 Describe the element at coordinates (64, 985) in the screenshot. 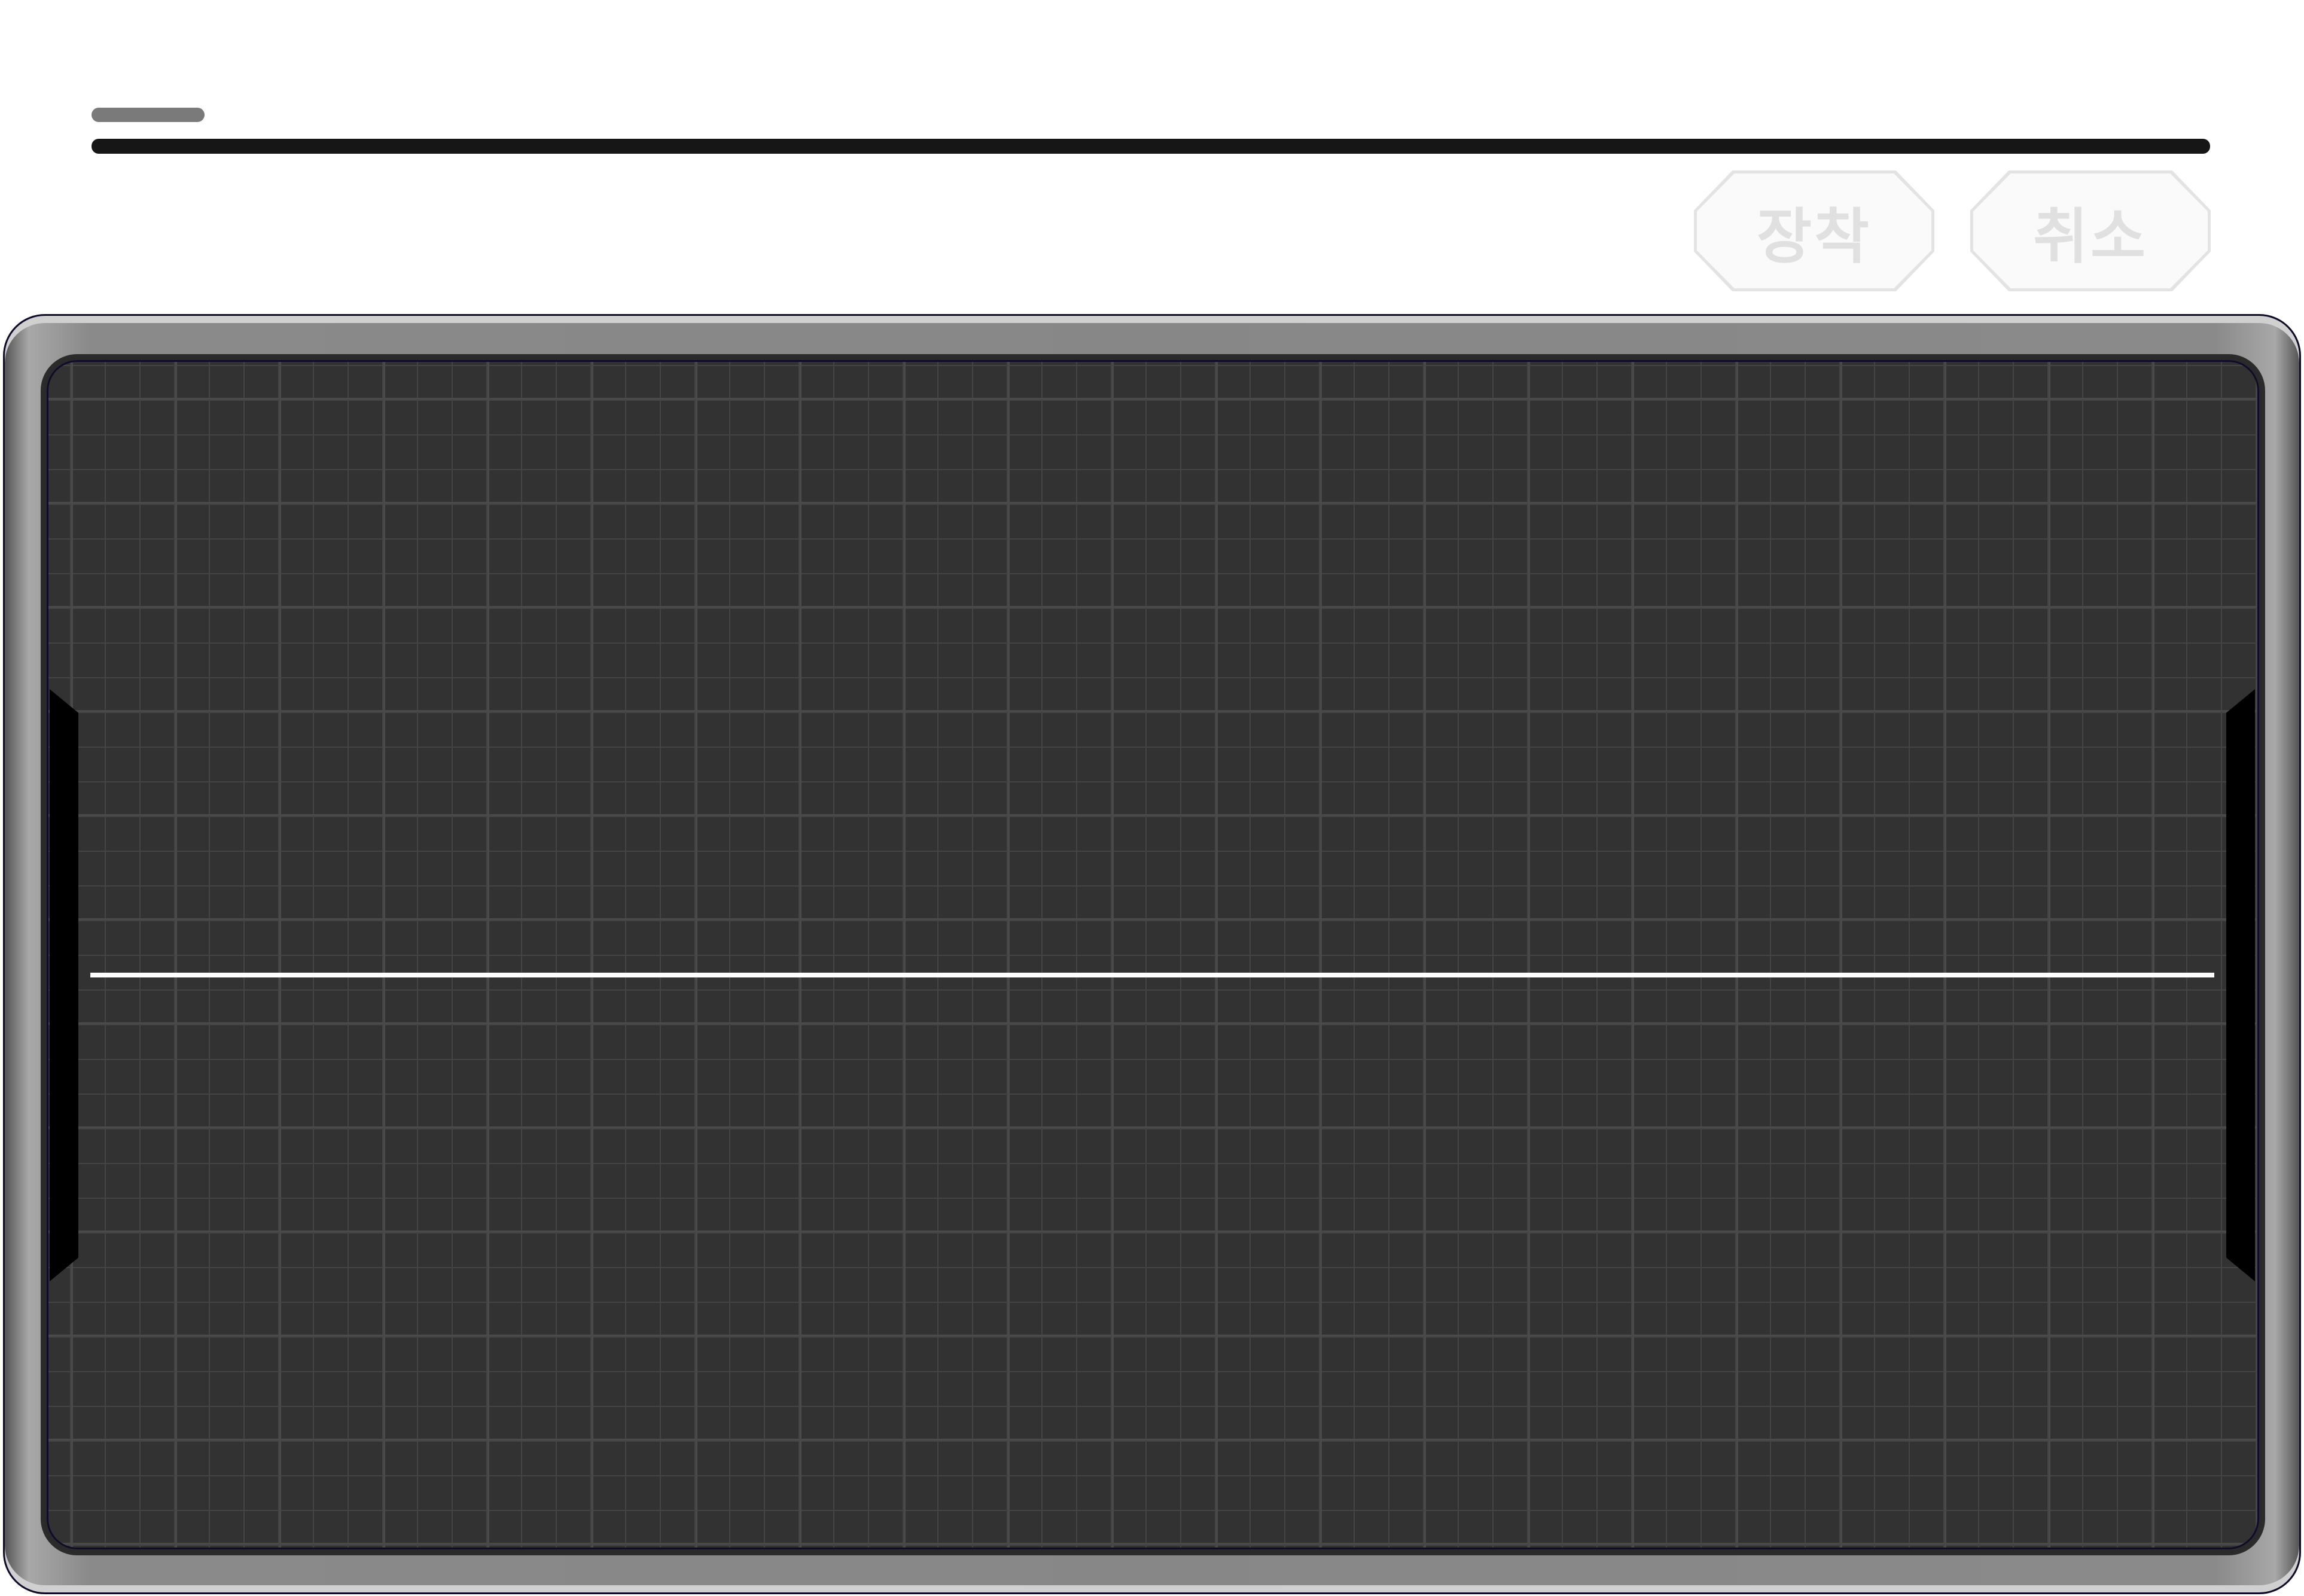

I see `left-bezel-notch` at that location.